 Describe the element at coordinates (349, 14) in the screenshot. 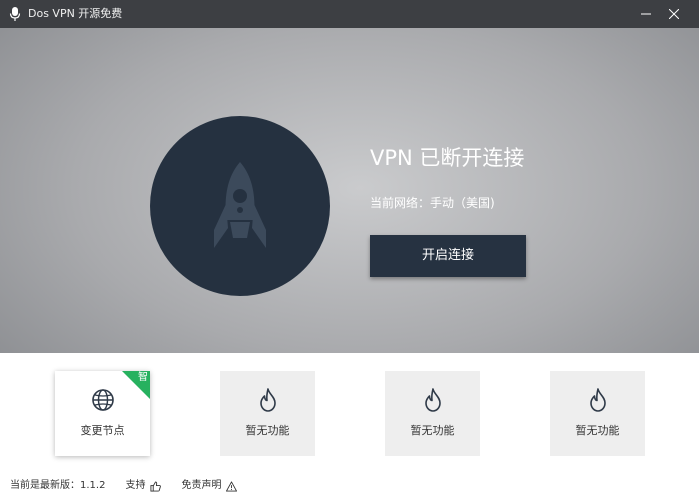

I see `title-bar: Dos VPN 开源免费` at that location.